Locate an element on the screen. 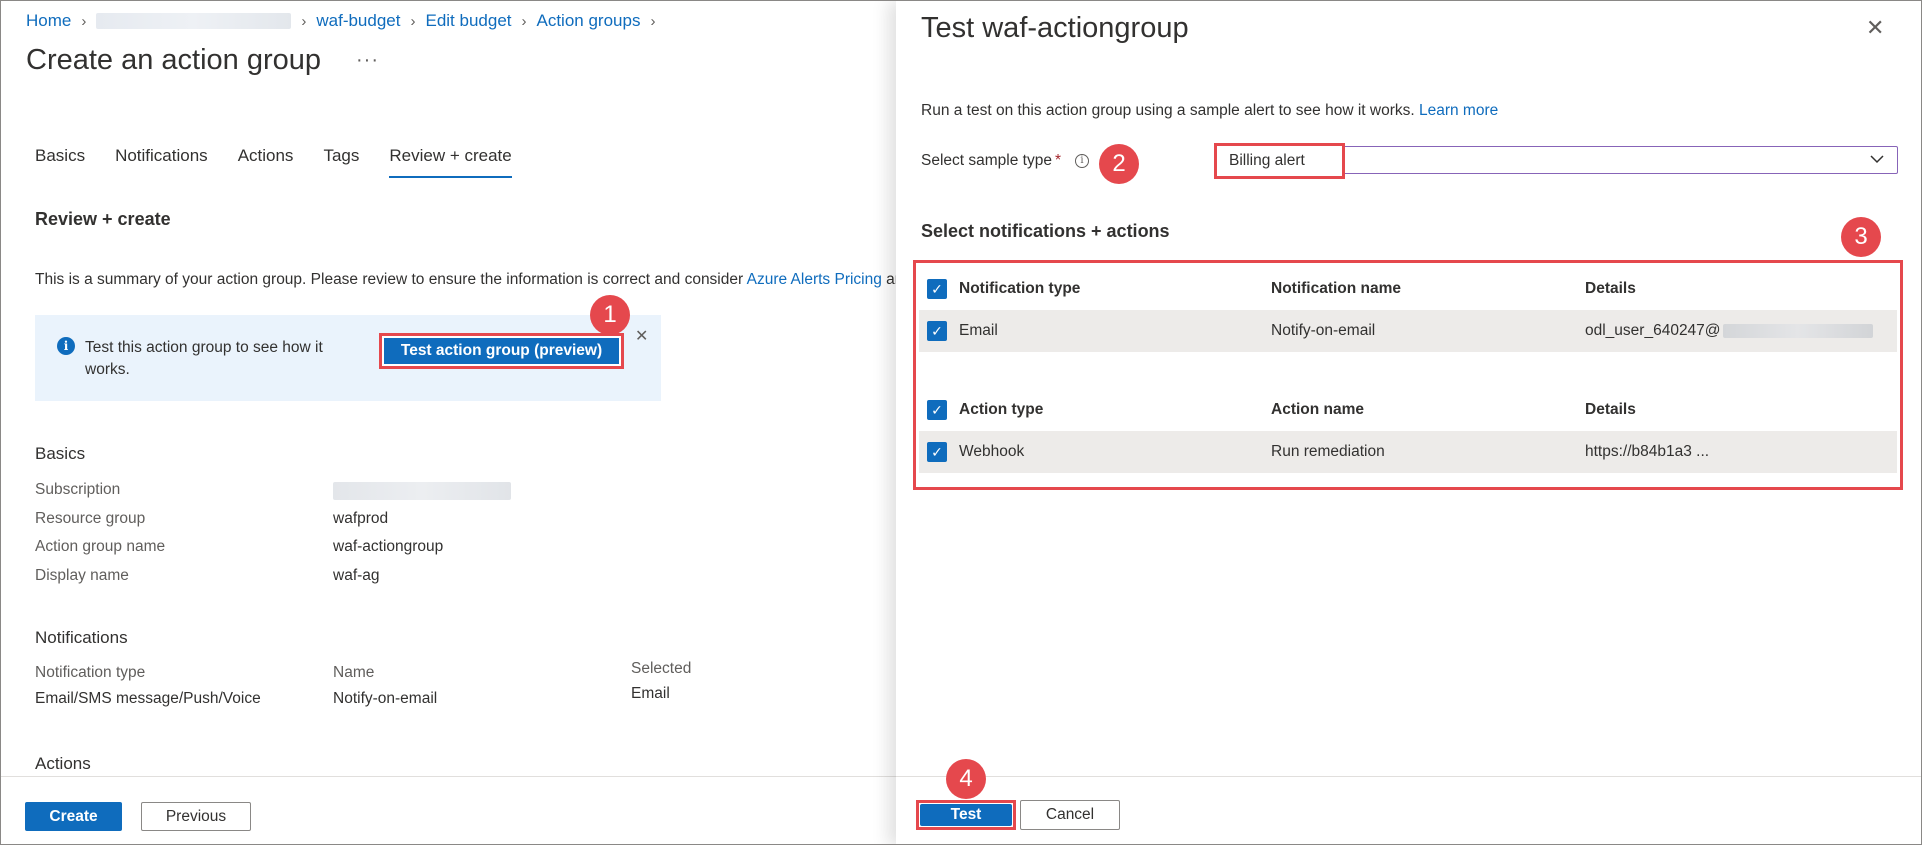  cancel-button: Cancel is located at coordinates (1070, 815).